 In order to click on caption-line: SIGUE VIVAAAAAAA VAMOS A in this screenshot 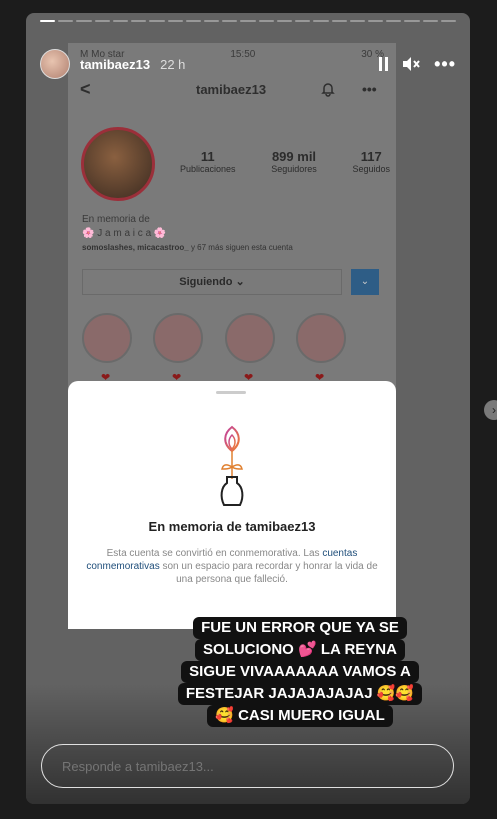, I will do `click(300, 672)`.